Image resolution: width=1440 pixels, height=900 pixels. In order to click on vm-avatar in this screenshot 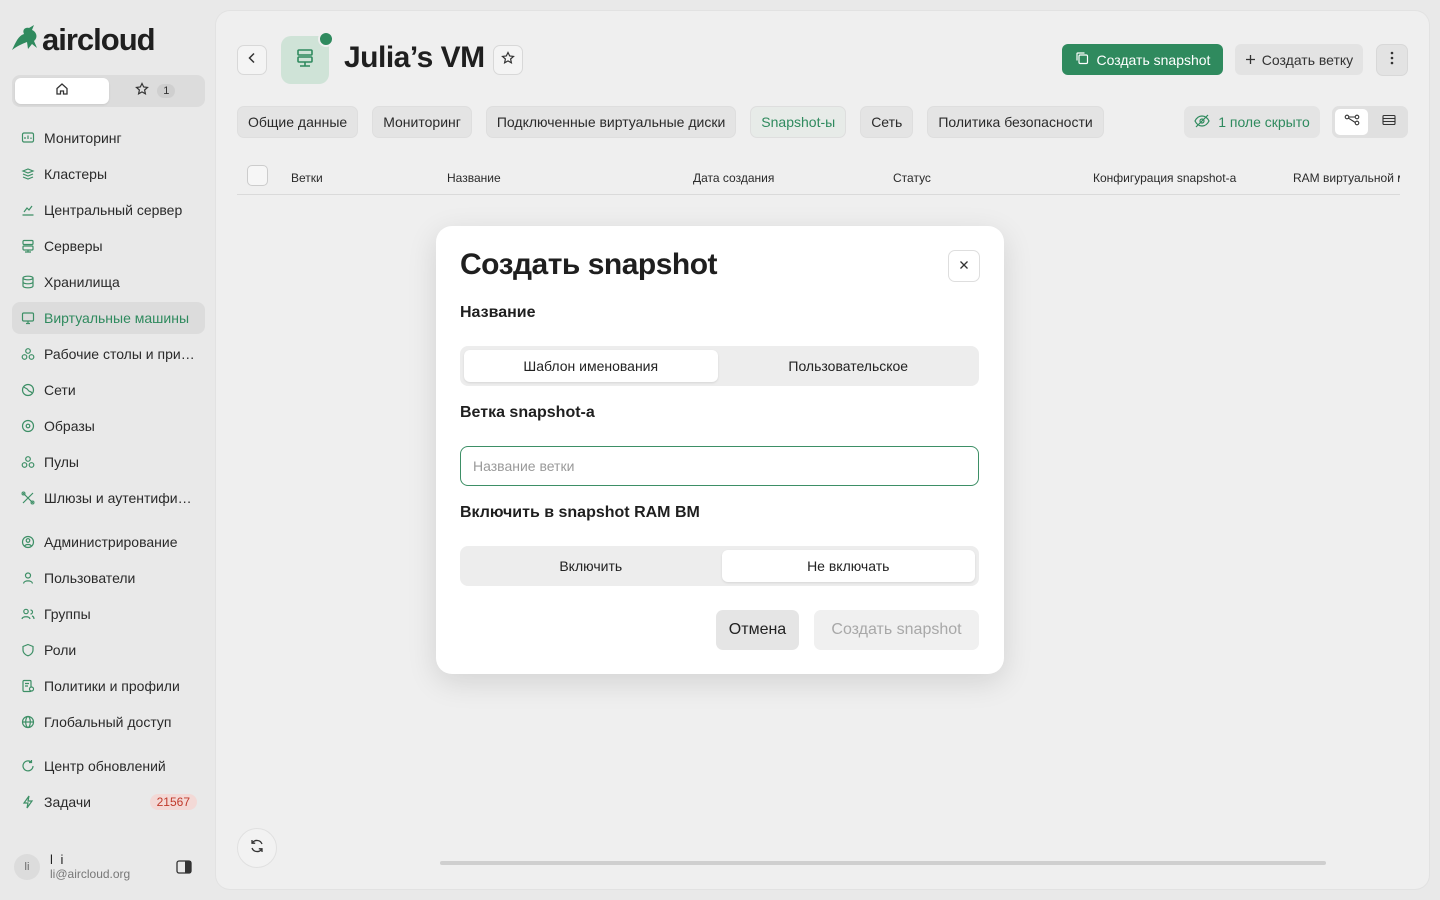, I will do `click(307, 57)`.